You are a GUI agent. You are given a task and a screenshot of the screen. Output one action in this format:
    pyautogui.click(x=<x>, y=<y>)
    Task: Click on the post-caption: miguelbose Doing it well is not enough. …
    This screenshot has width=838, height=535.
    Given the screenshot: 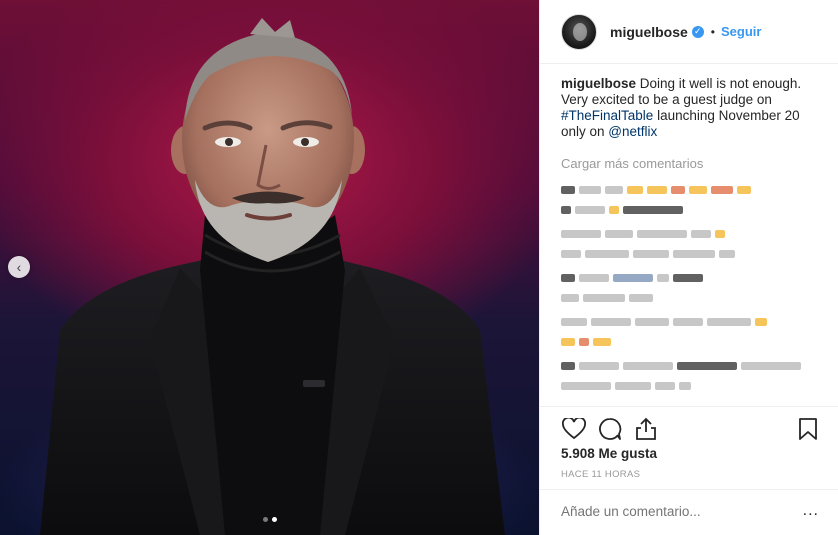 What is the action you would take?
    pyautogui.click(x=692, y=108)
    